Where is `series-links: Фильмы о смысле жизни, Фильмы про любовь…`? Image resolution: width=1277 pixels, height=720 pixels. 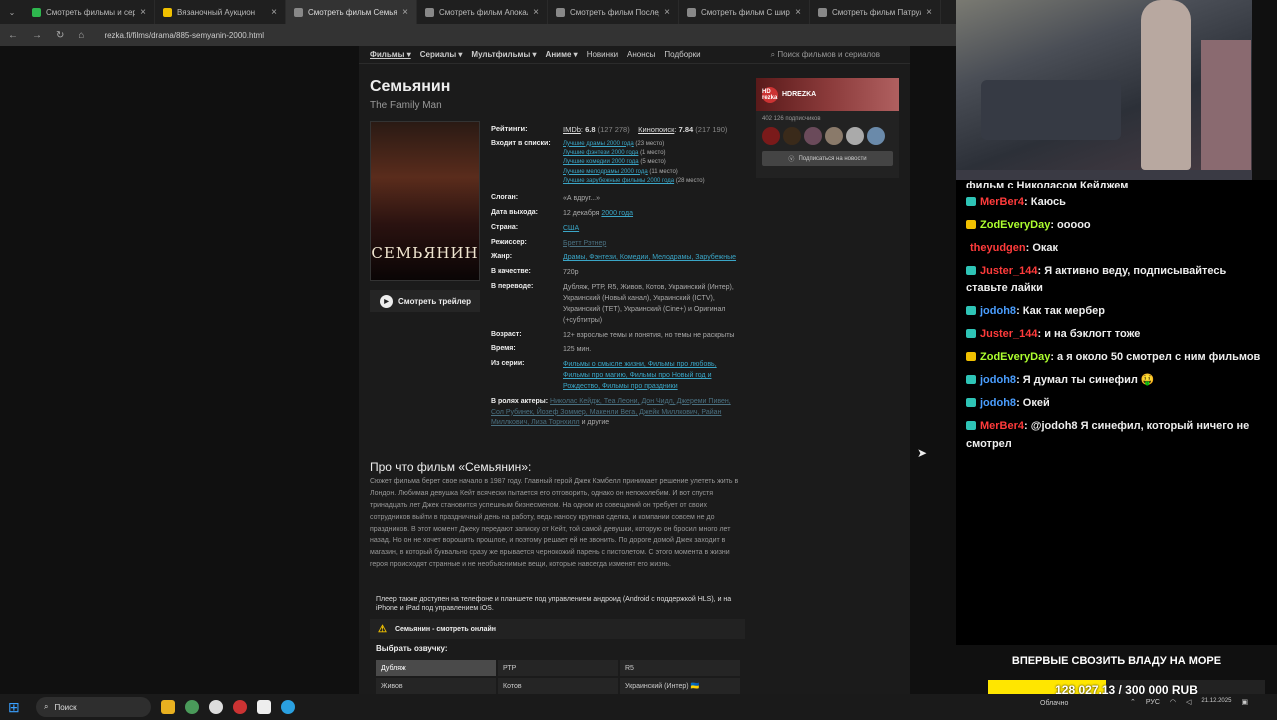 series-links: Фильмы о смысле жизни, Фильмы про любовь… is located at coordinates (640, 375).